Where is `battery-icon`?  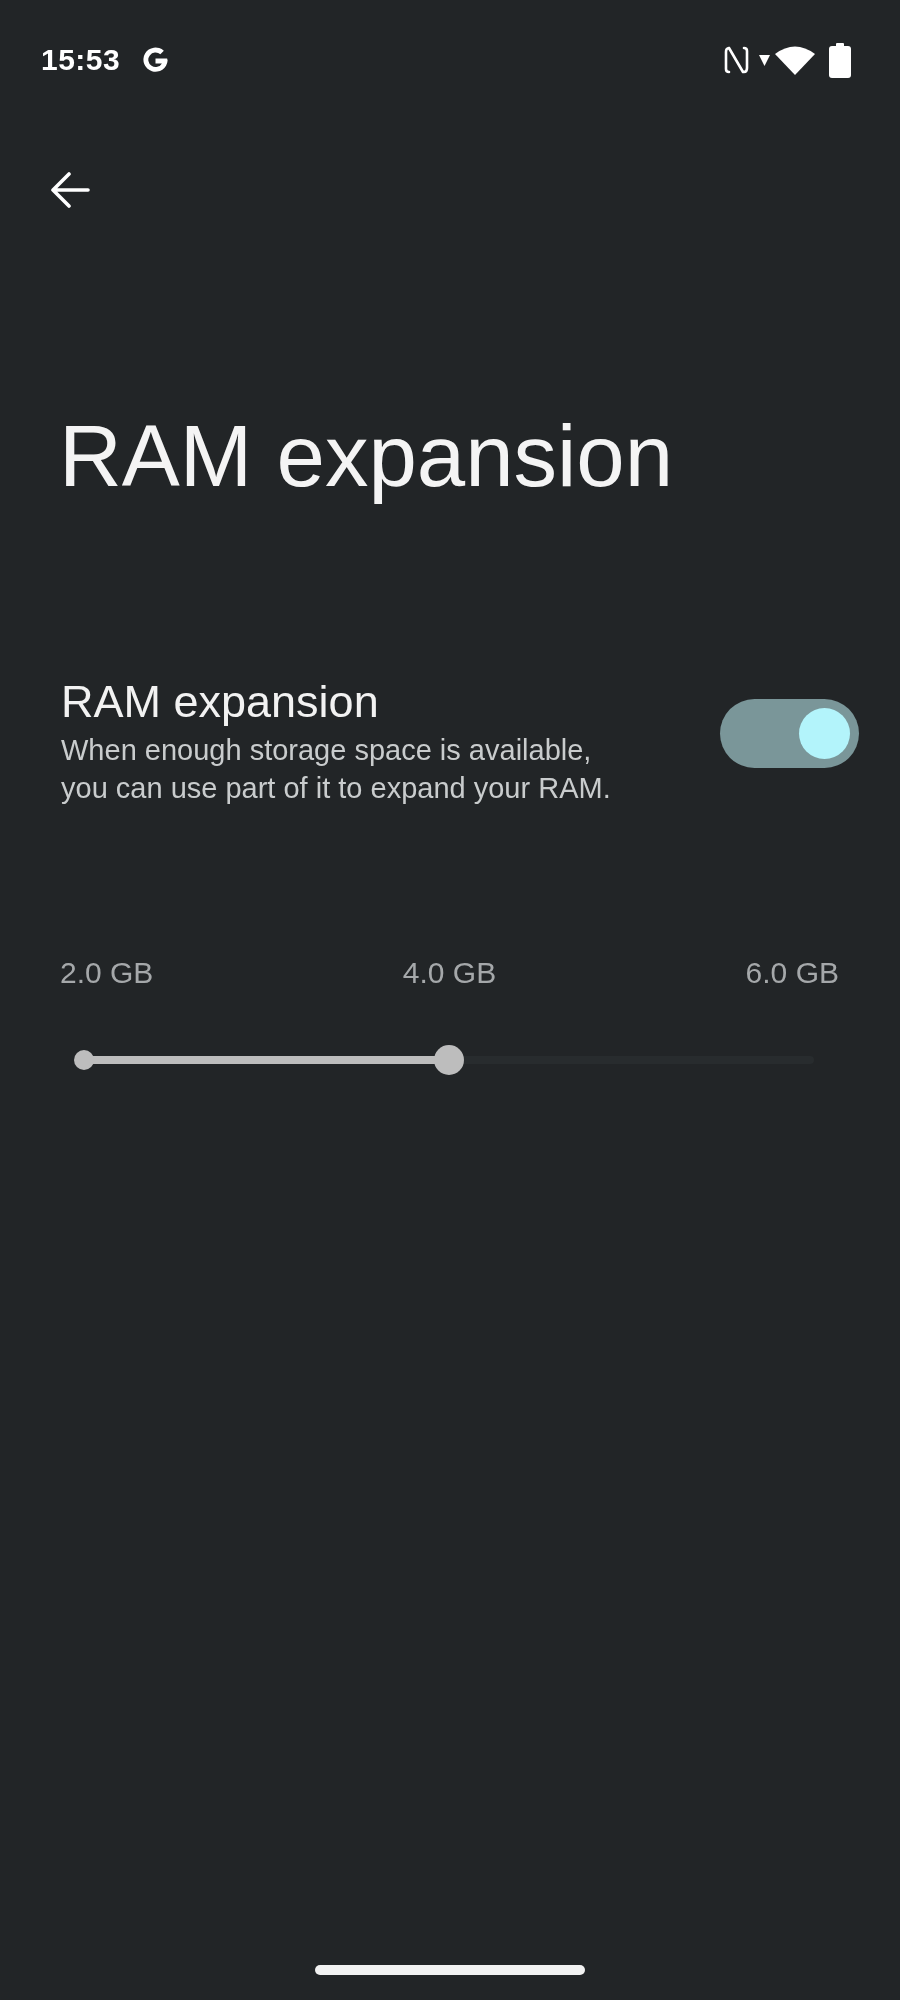 battery-icon is located at coordinates (840, 60).